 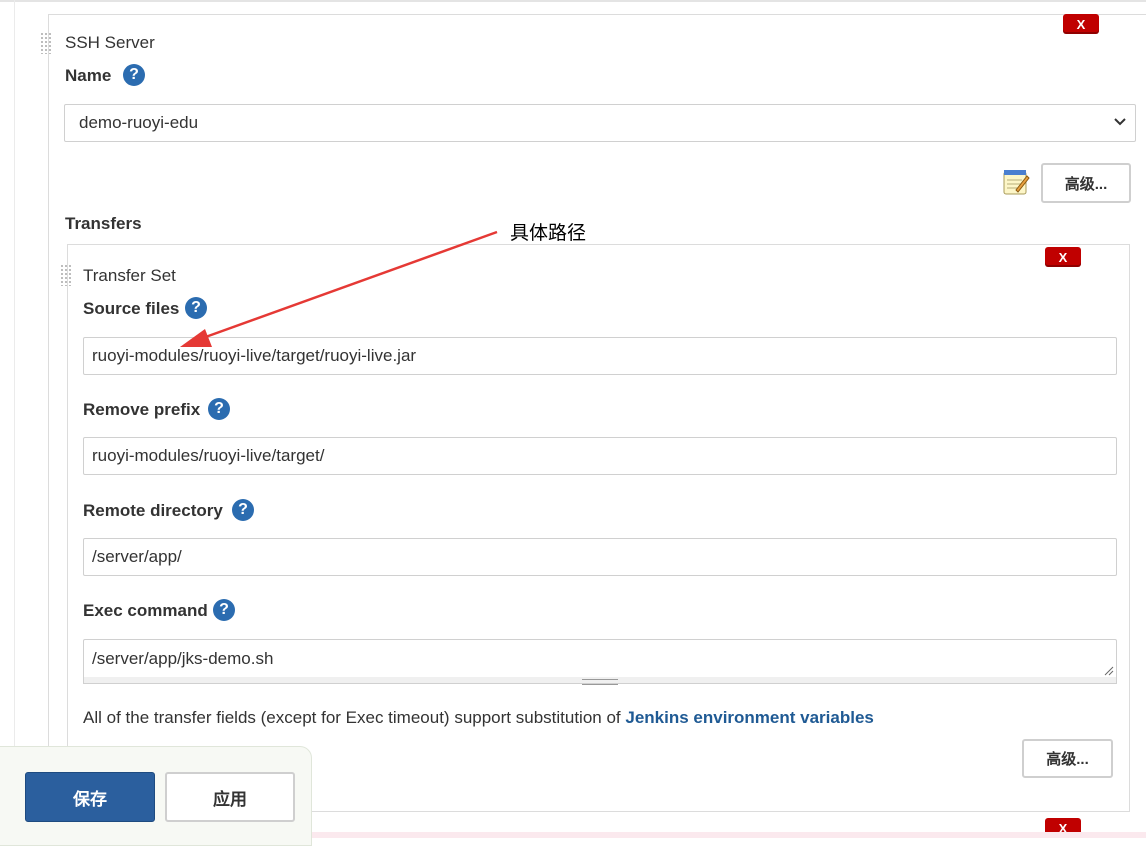 What do you see at coordinates (129, 275) in the screenshot?
I see `transfer-set-title: Transfer Set` at bounding box center [129, 275].